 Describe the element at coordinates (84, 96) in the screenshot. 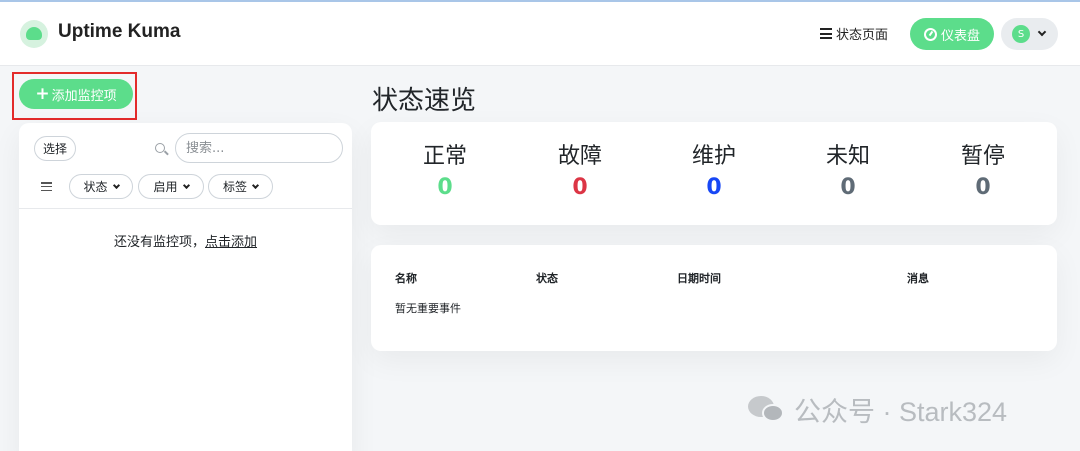

I see `add-monitor-label: 添加监控项` at that location.